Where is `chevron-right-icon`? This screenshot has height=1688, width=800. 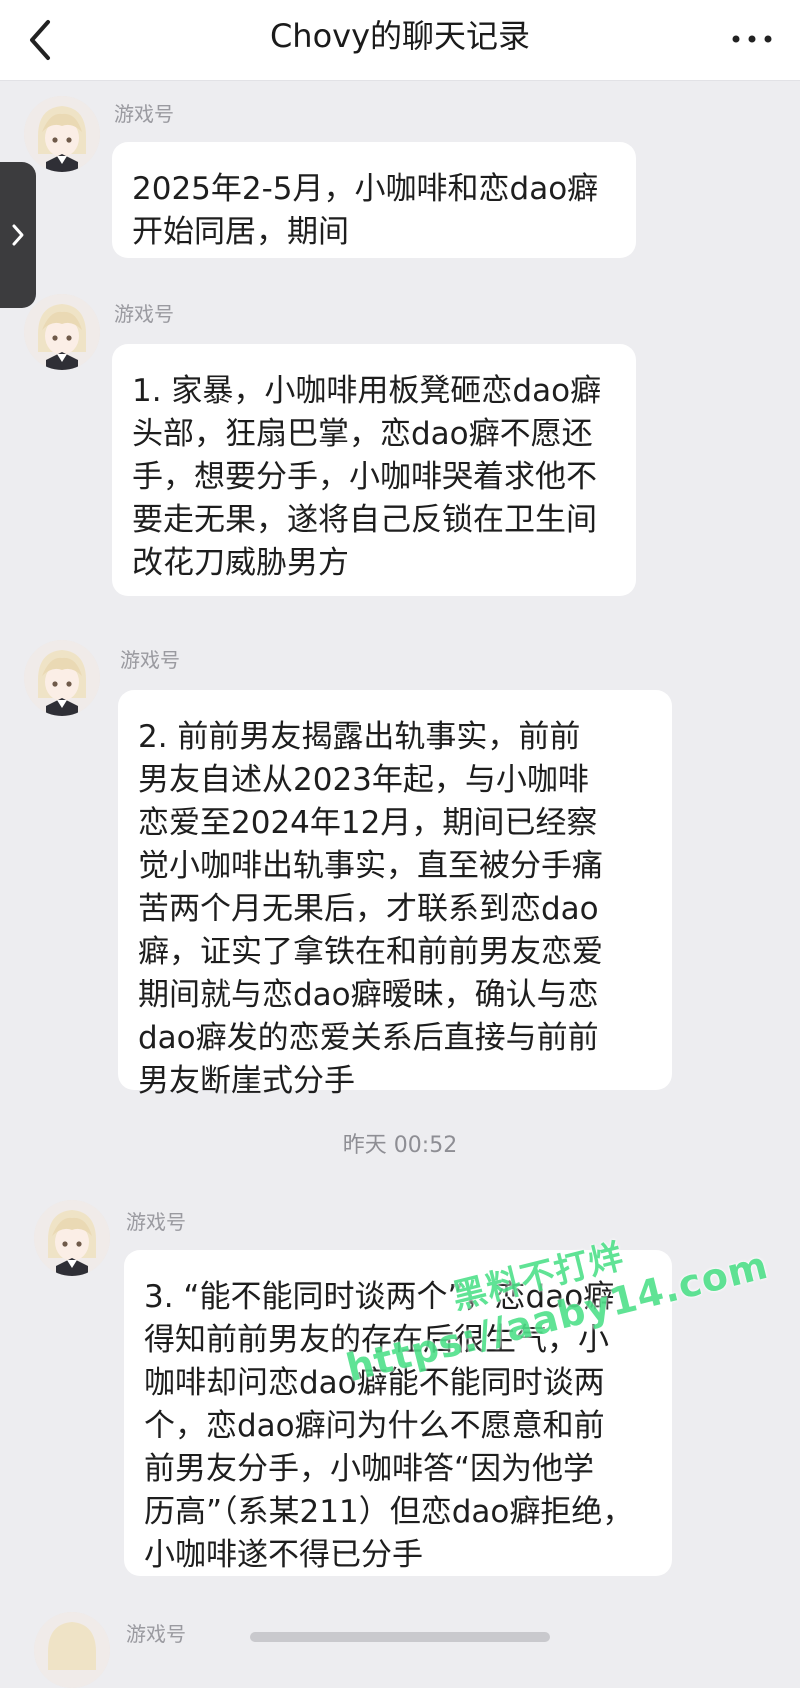
chevron-right-icon is located at coordinates (18, 235).